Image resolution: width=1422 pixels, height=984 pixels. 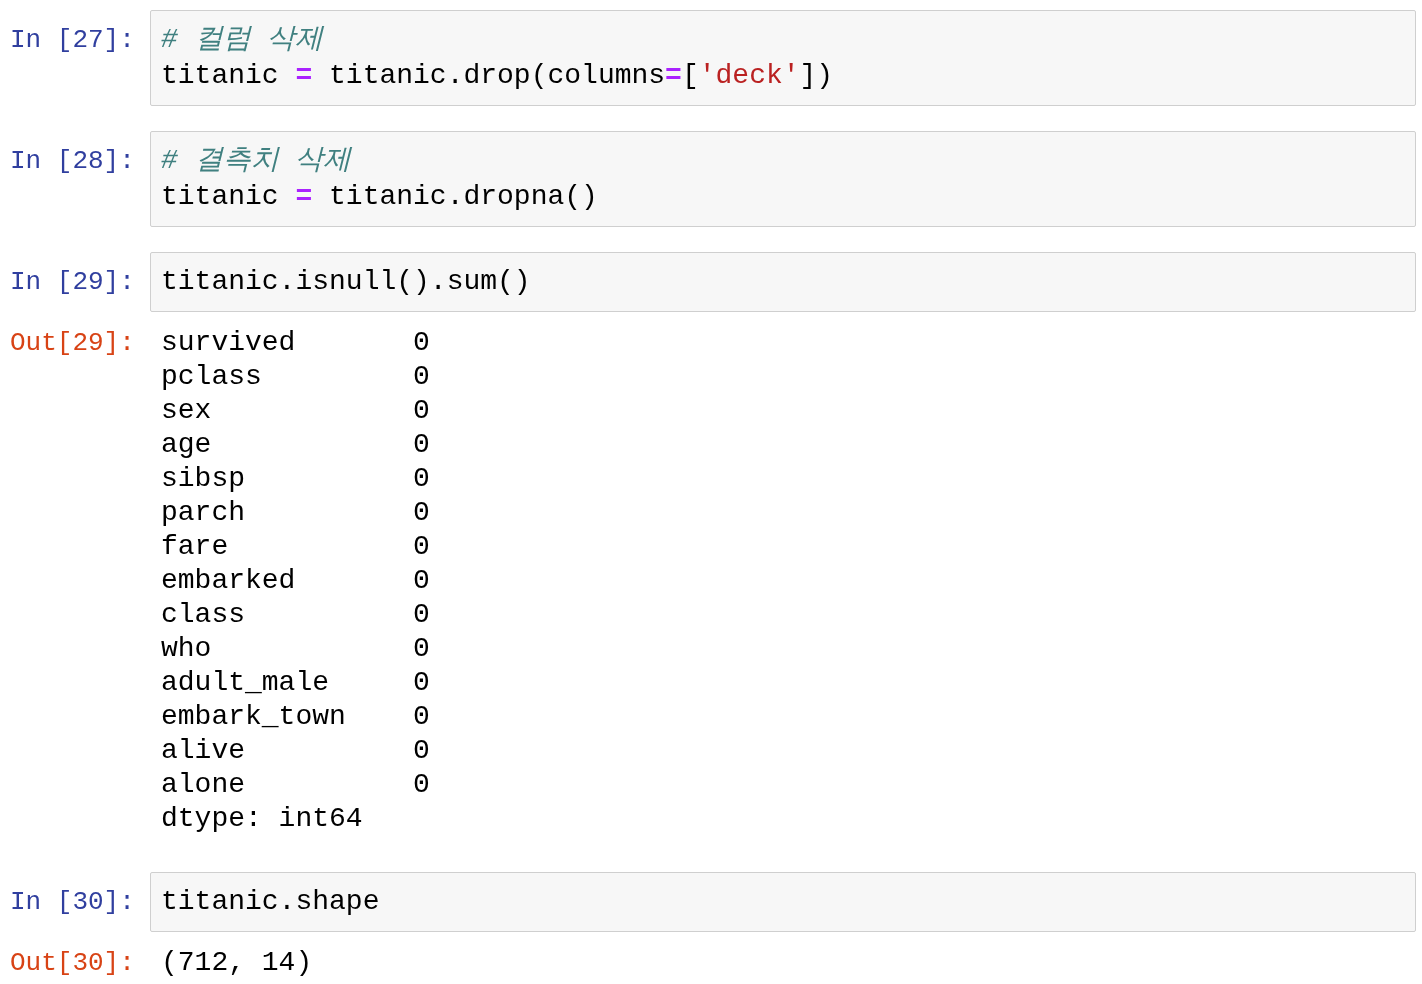 I want to click on input-prompt: In [29]:, so click(x=72, y=282).